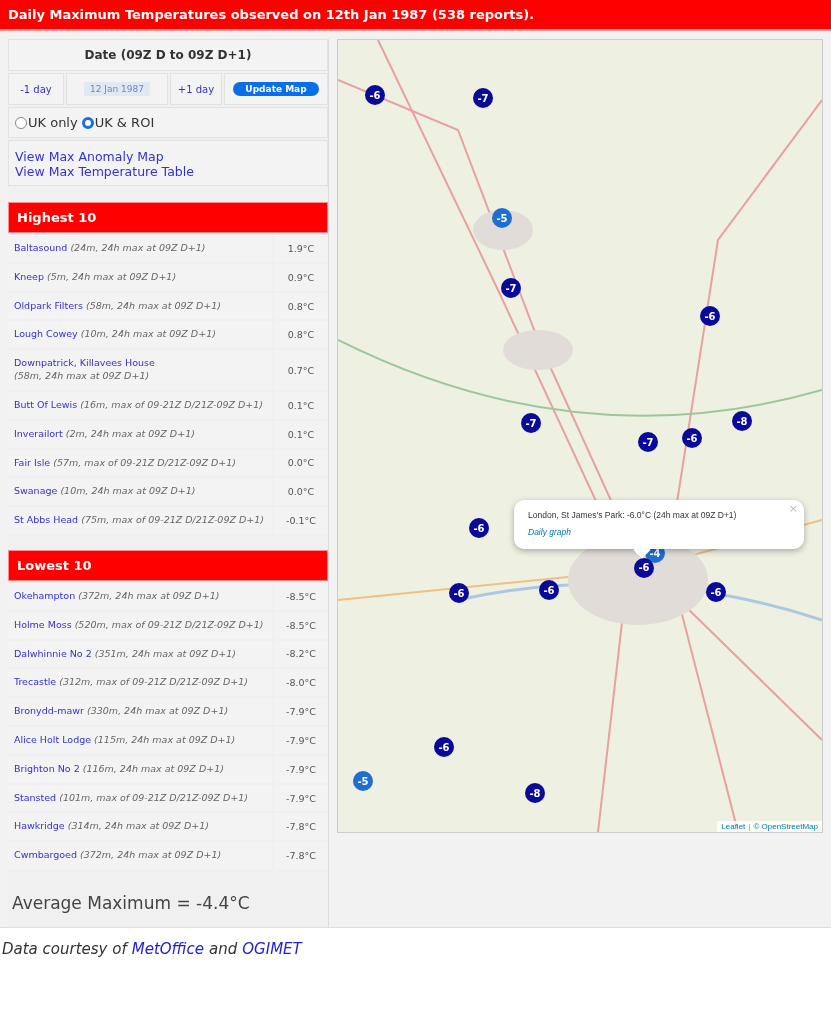 This screenshot has height=1024, width=831. Describe the element at coordinates (38, 433) in the screenshot. I see `station-link: Inverailort` at that location.